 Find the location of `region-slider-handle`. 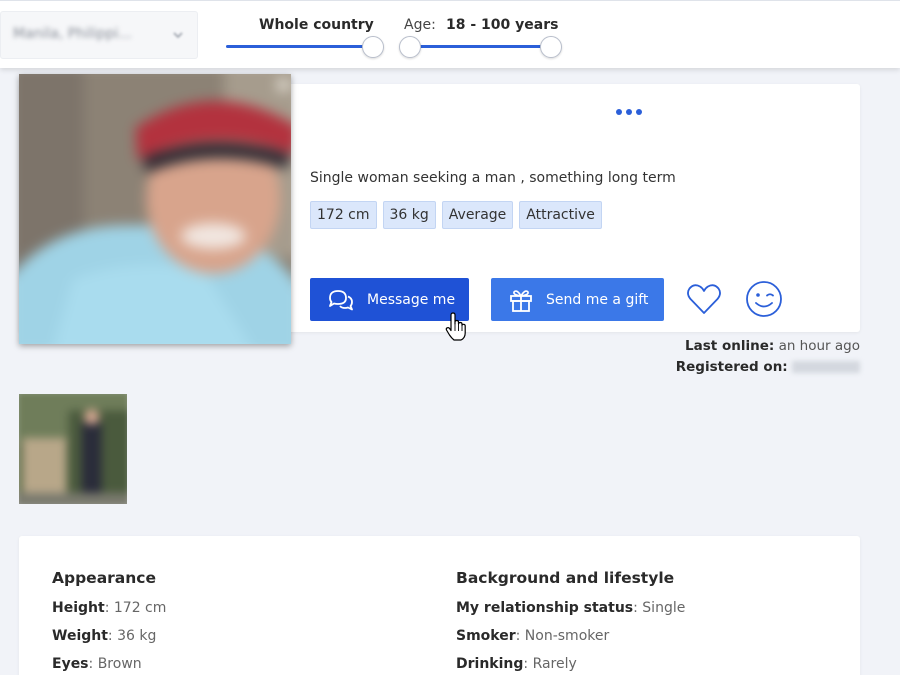

region-slider-handle is located at coordinates (373, 47).